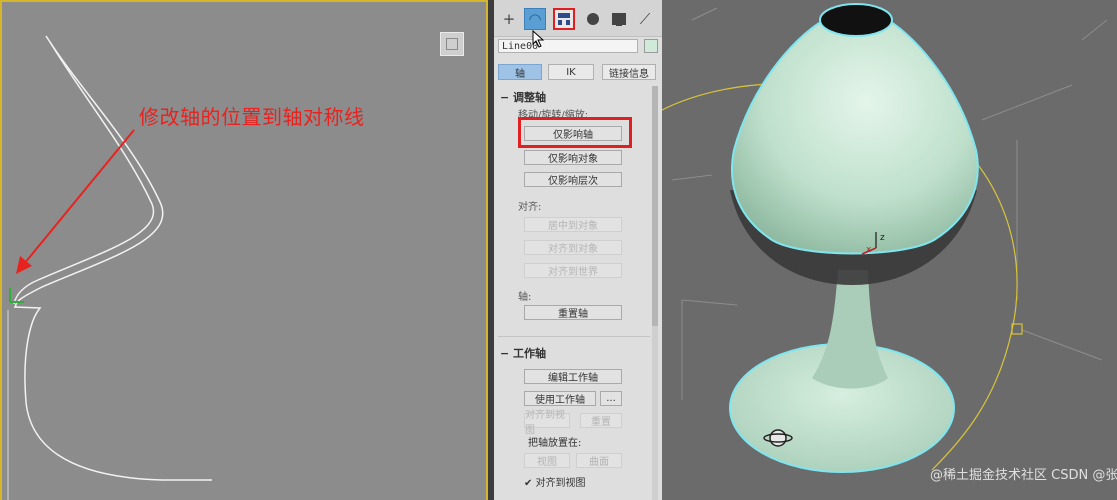 The height and width of the screenshot is (500, 1117). What do you see at coordinates (573, 179) in the screenshot?
I see `affect-hierarchy-only-button: 仅影响层次` at bounding box center [573, 179].